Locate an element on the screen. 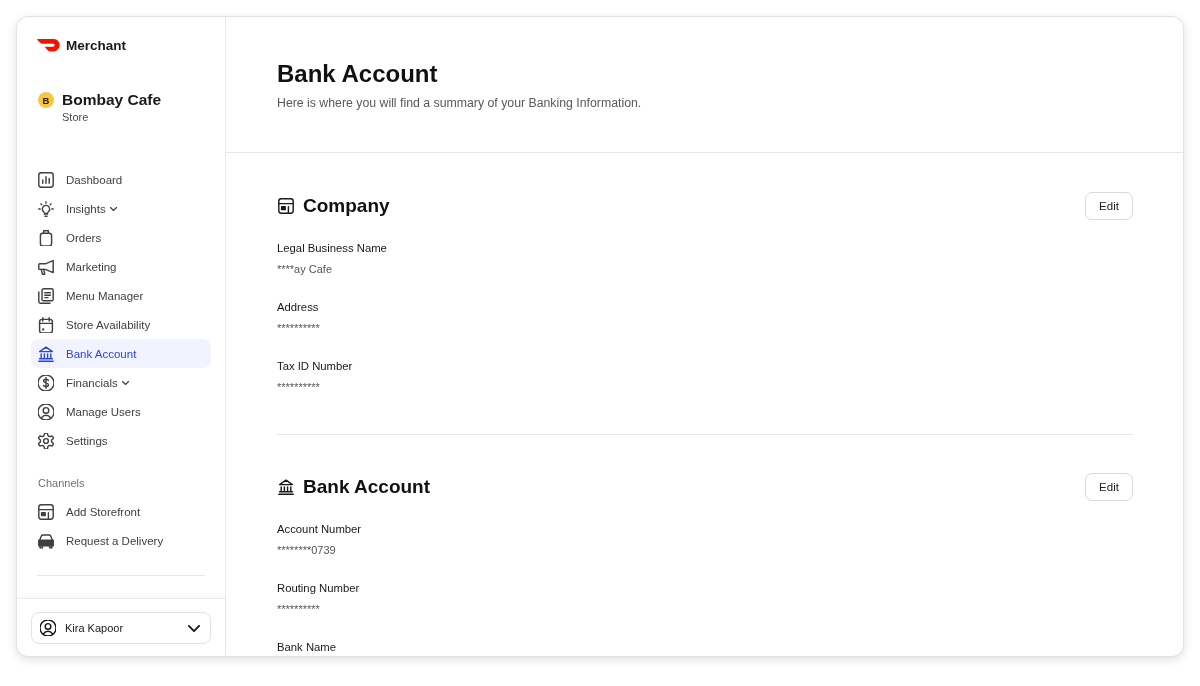 Image resolution: width=1200 pixels, height=686 pixels. field-label: Address is located at coordinates (298, 307).